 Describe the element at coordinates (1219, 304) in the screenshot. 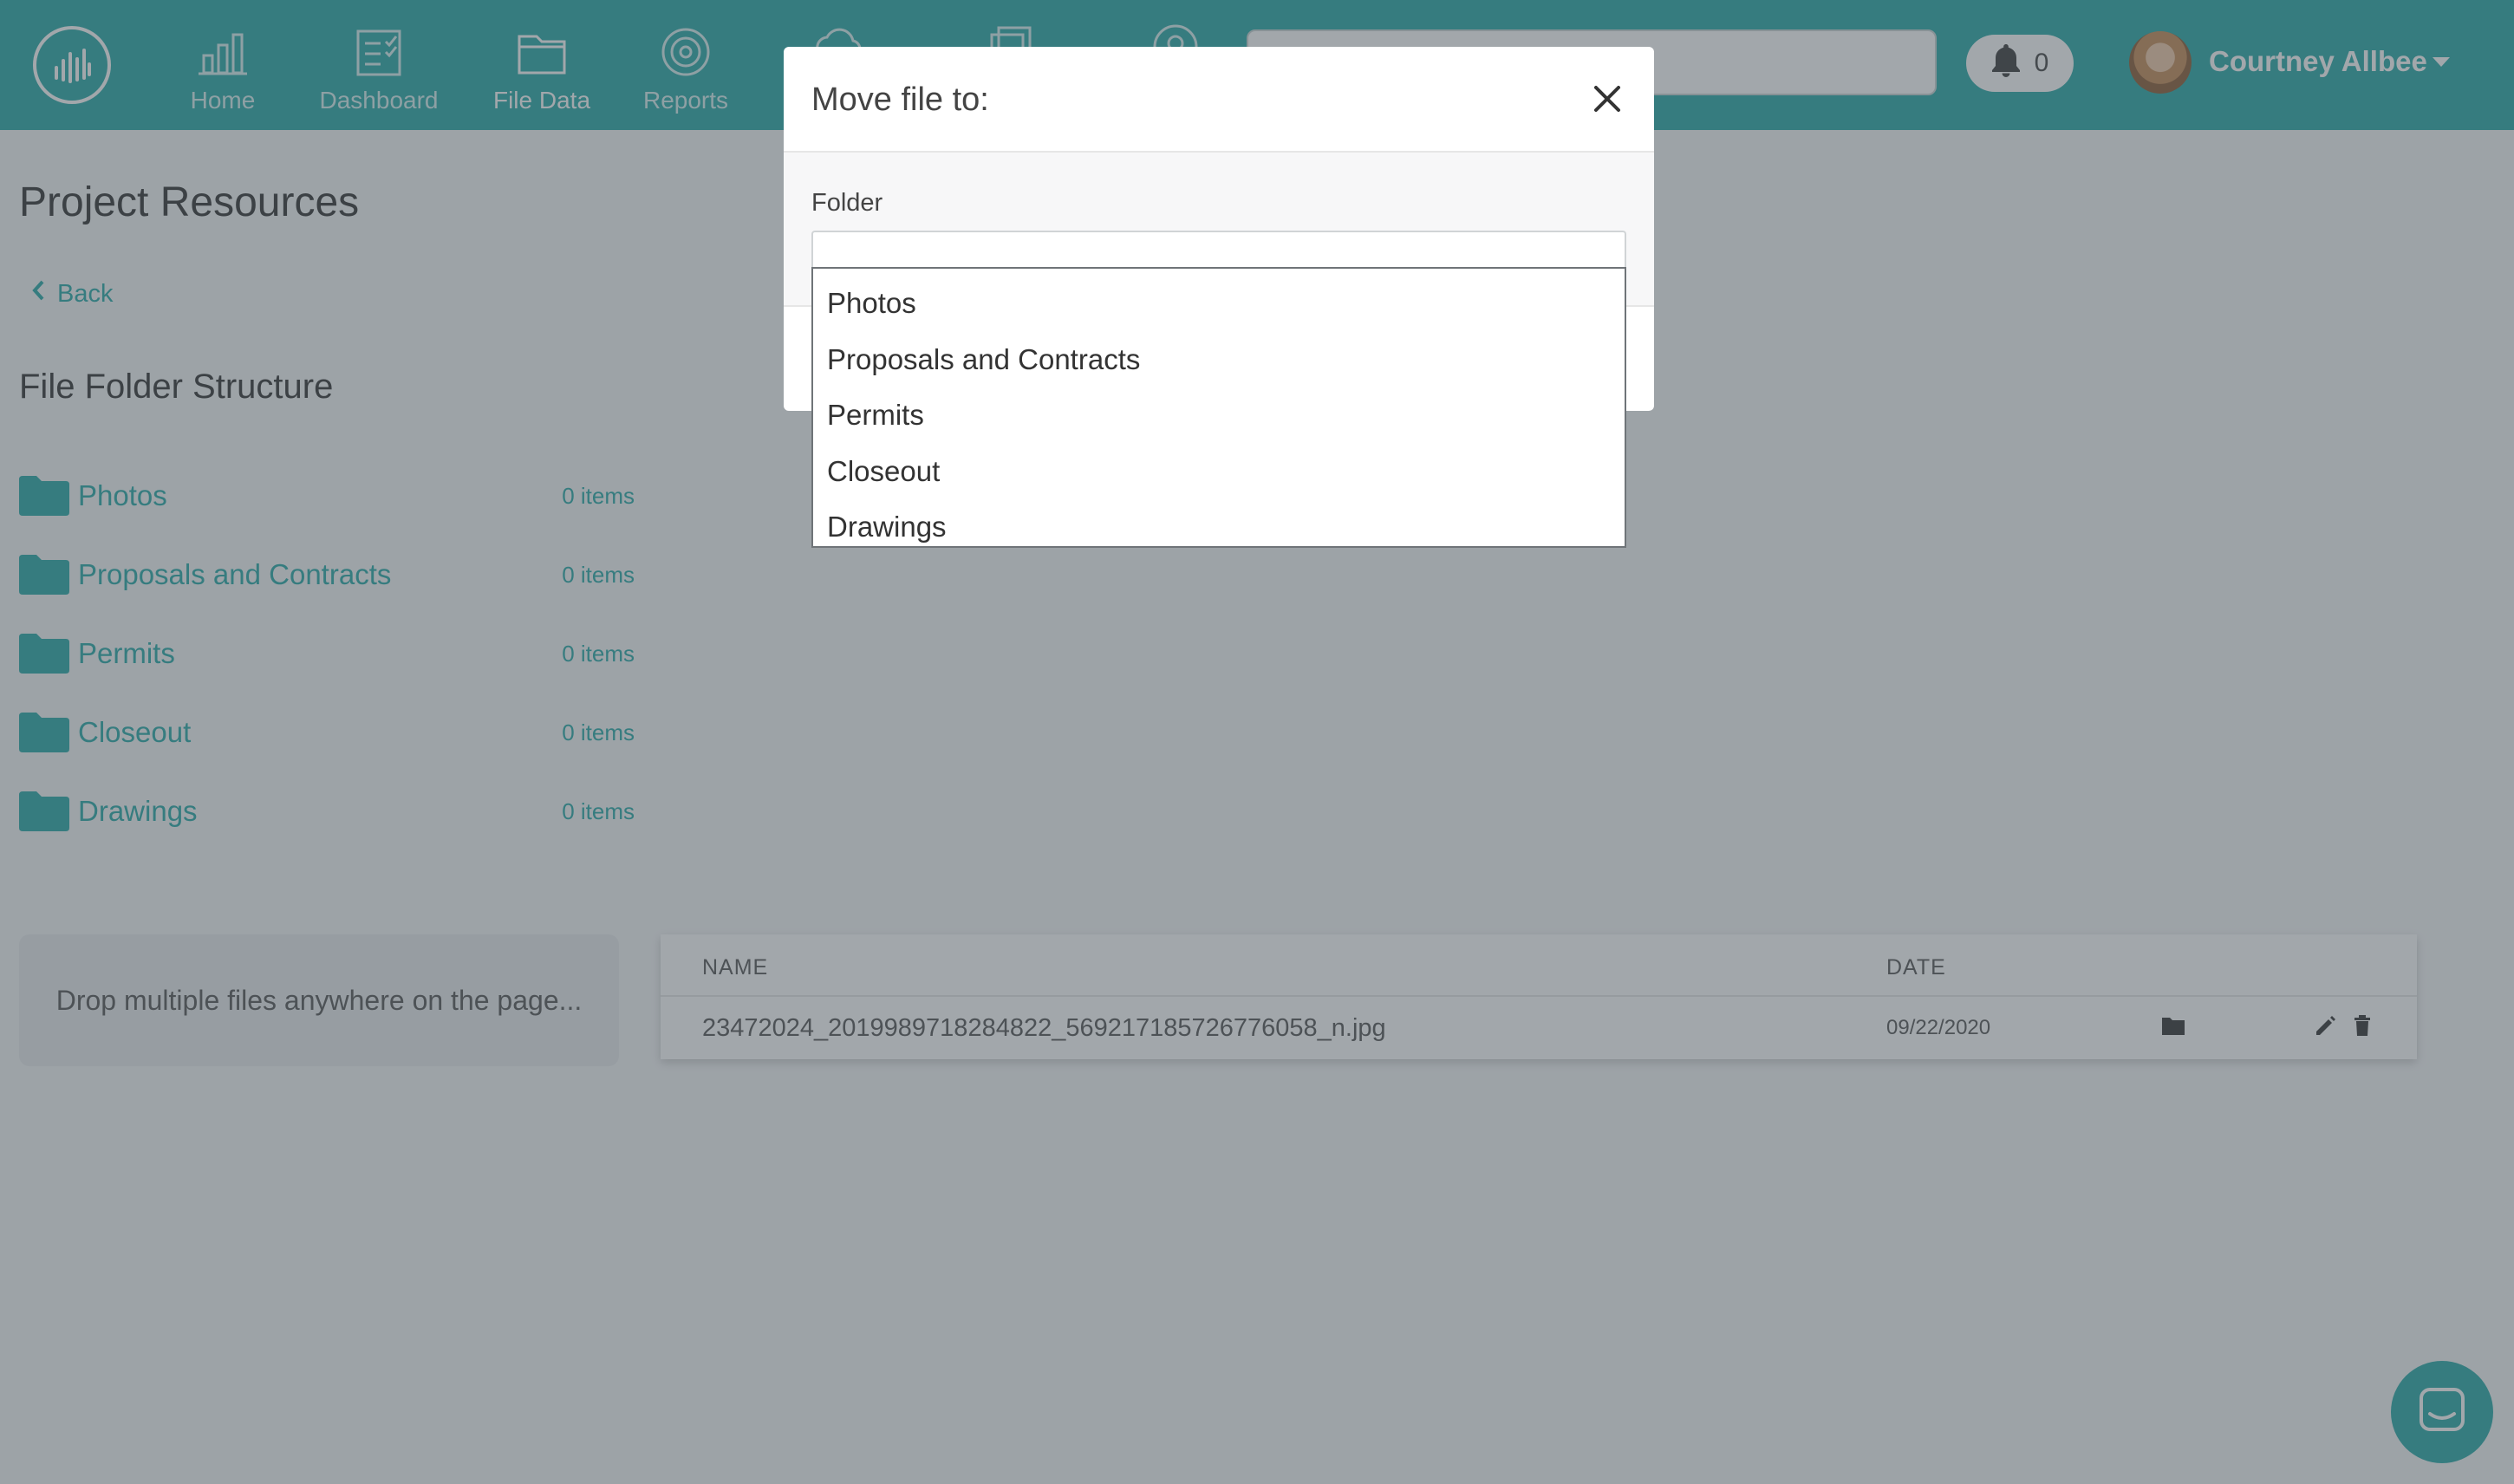

I see `dropdown-option-photos: Photos` at that location.